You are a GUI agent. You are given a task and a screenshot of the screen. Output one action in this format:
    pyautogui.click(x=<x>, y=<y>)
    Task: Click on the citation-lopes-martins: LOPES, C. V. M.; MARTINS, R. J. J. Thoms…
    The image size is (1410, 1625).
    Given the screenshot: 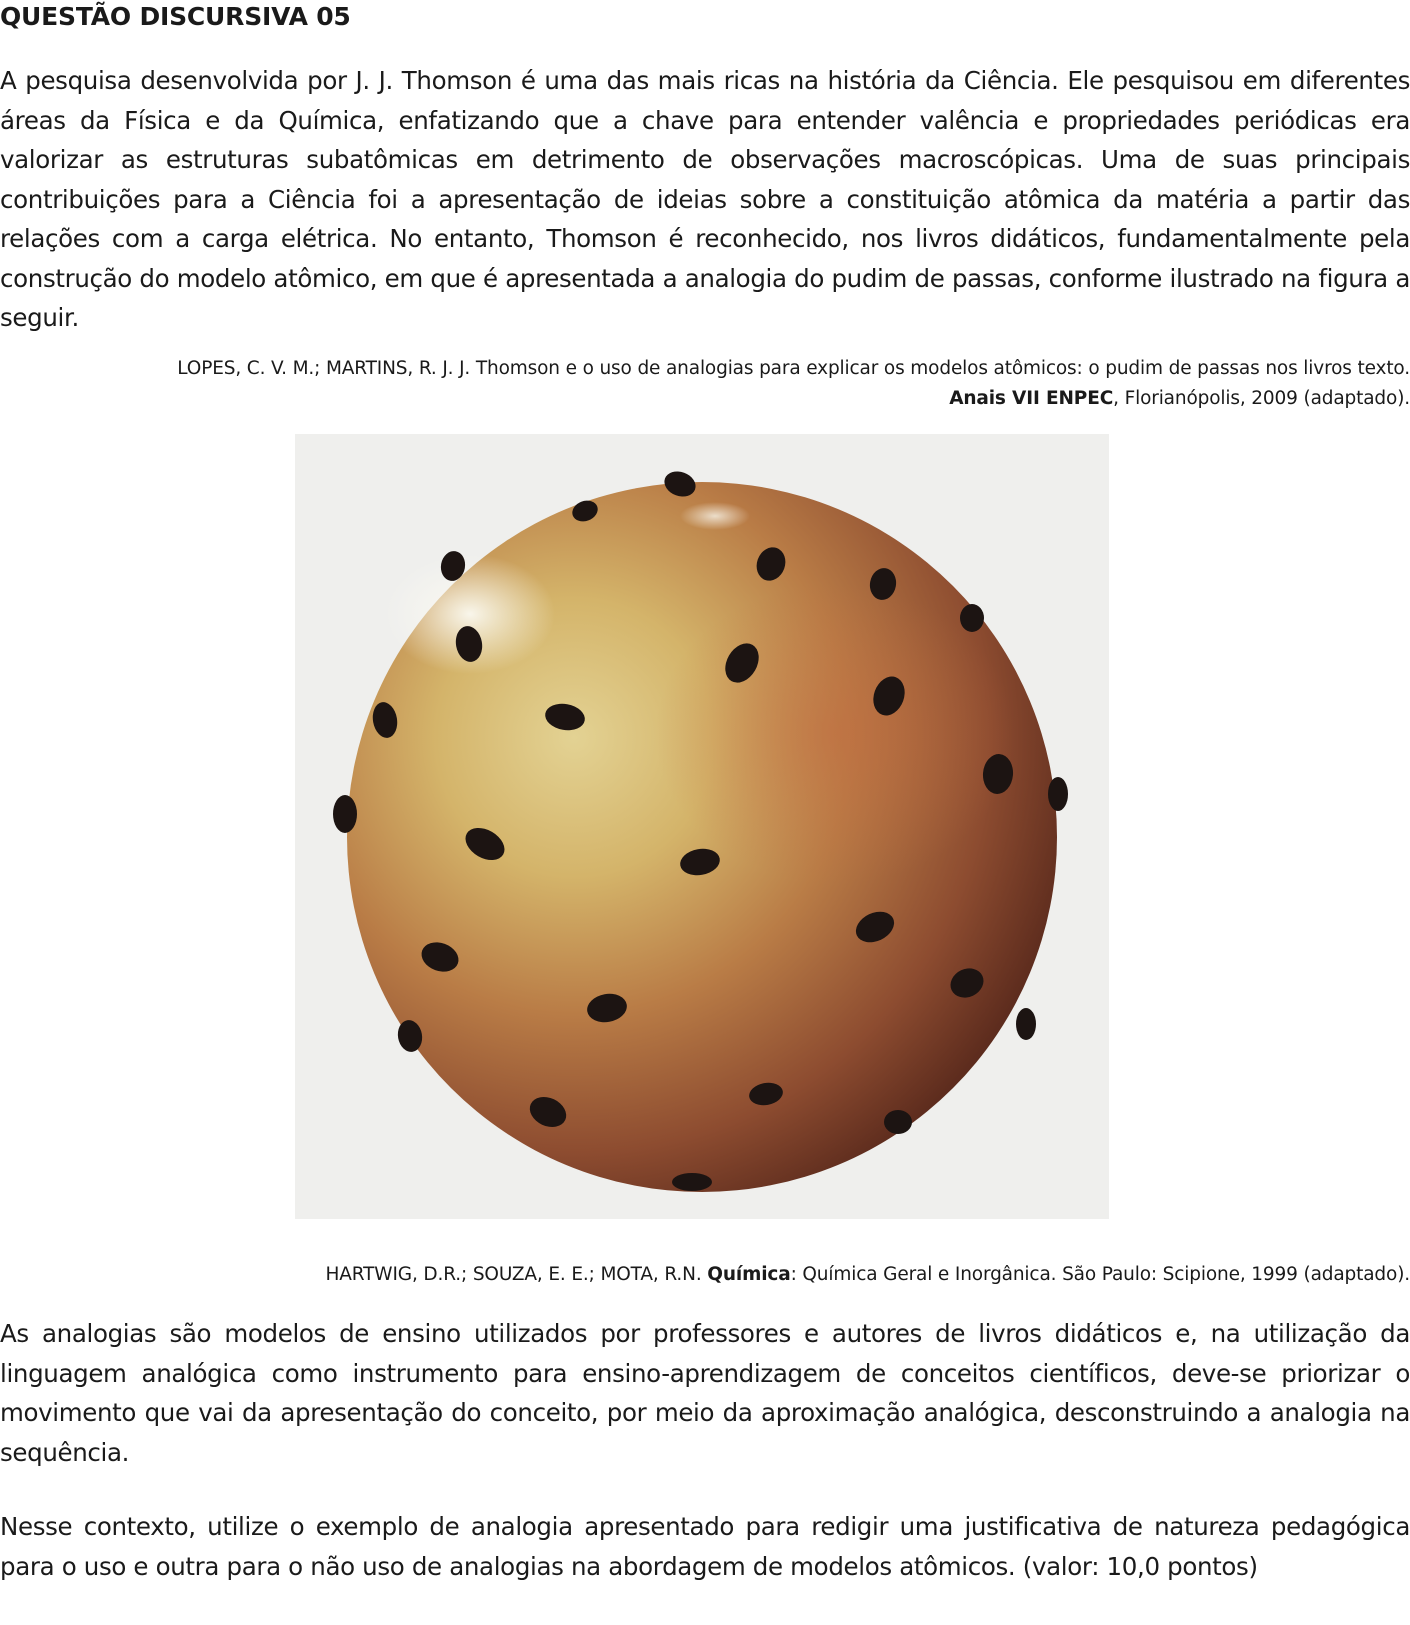 What is the action you would take?
    pyautogui.click(x=705, y=384)
    